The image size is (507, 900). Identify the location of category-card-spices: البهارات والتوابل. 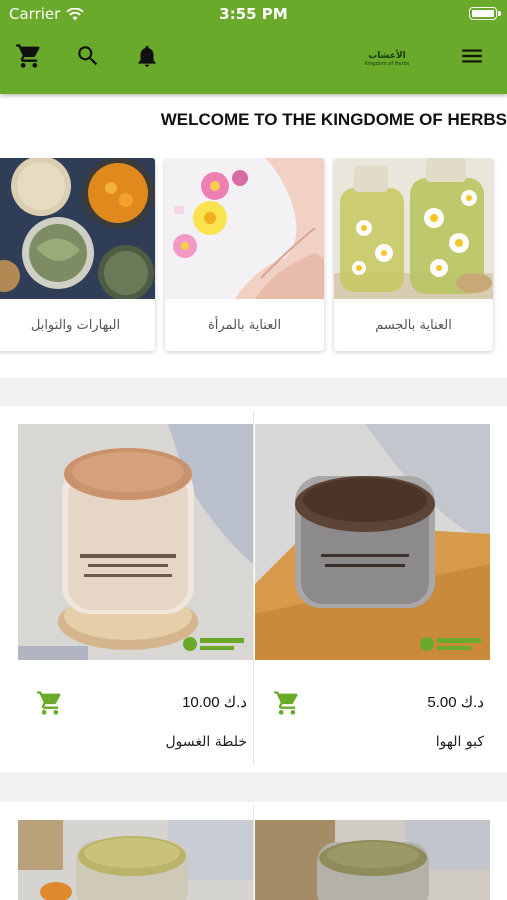
(77, 254).